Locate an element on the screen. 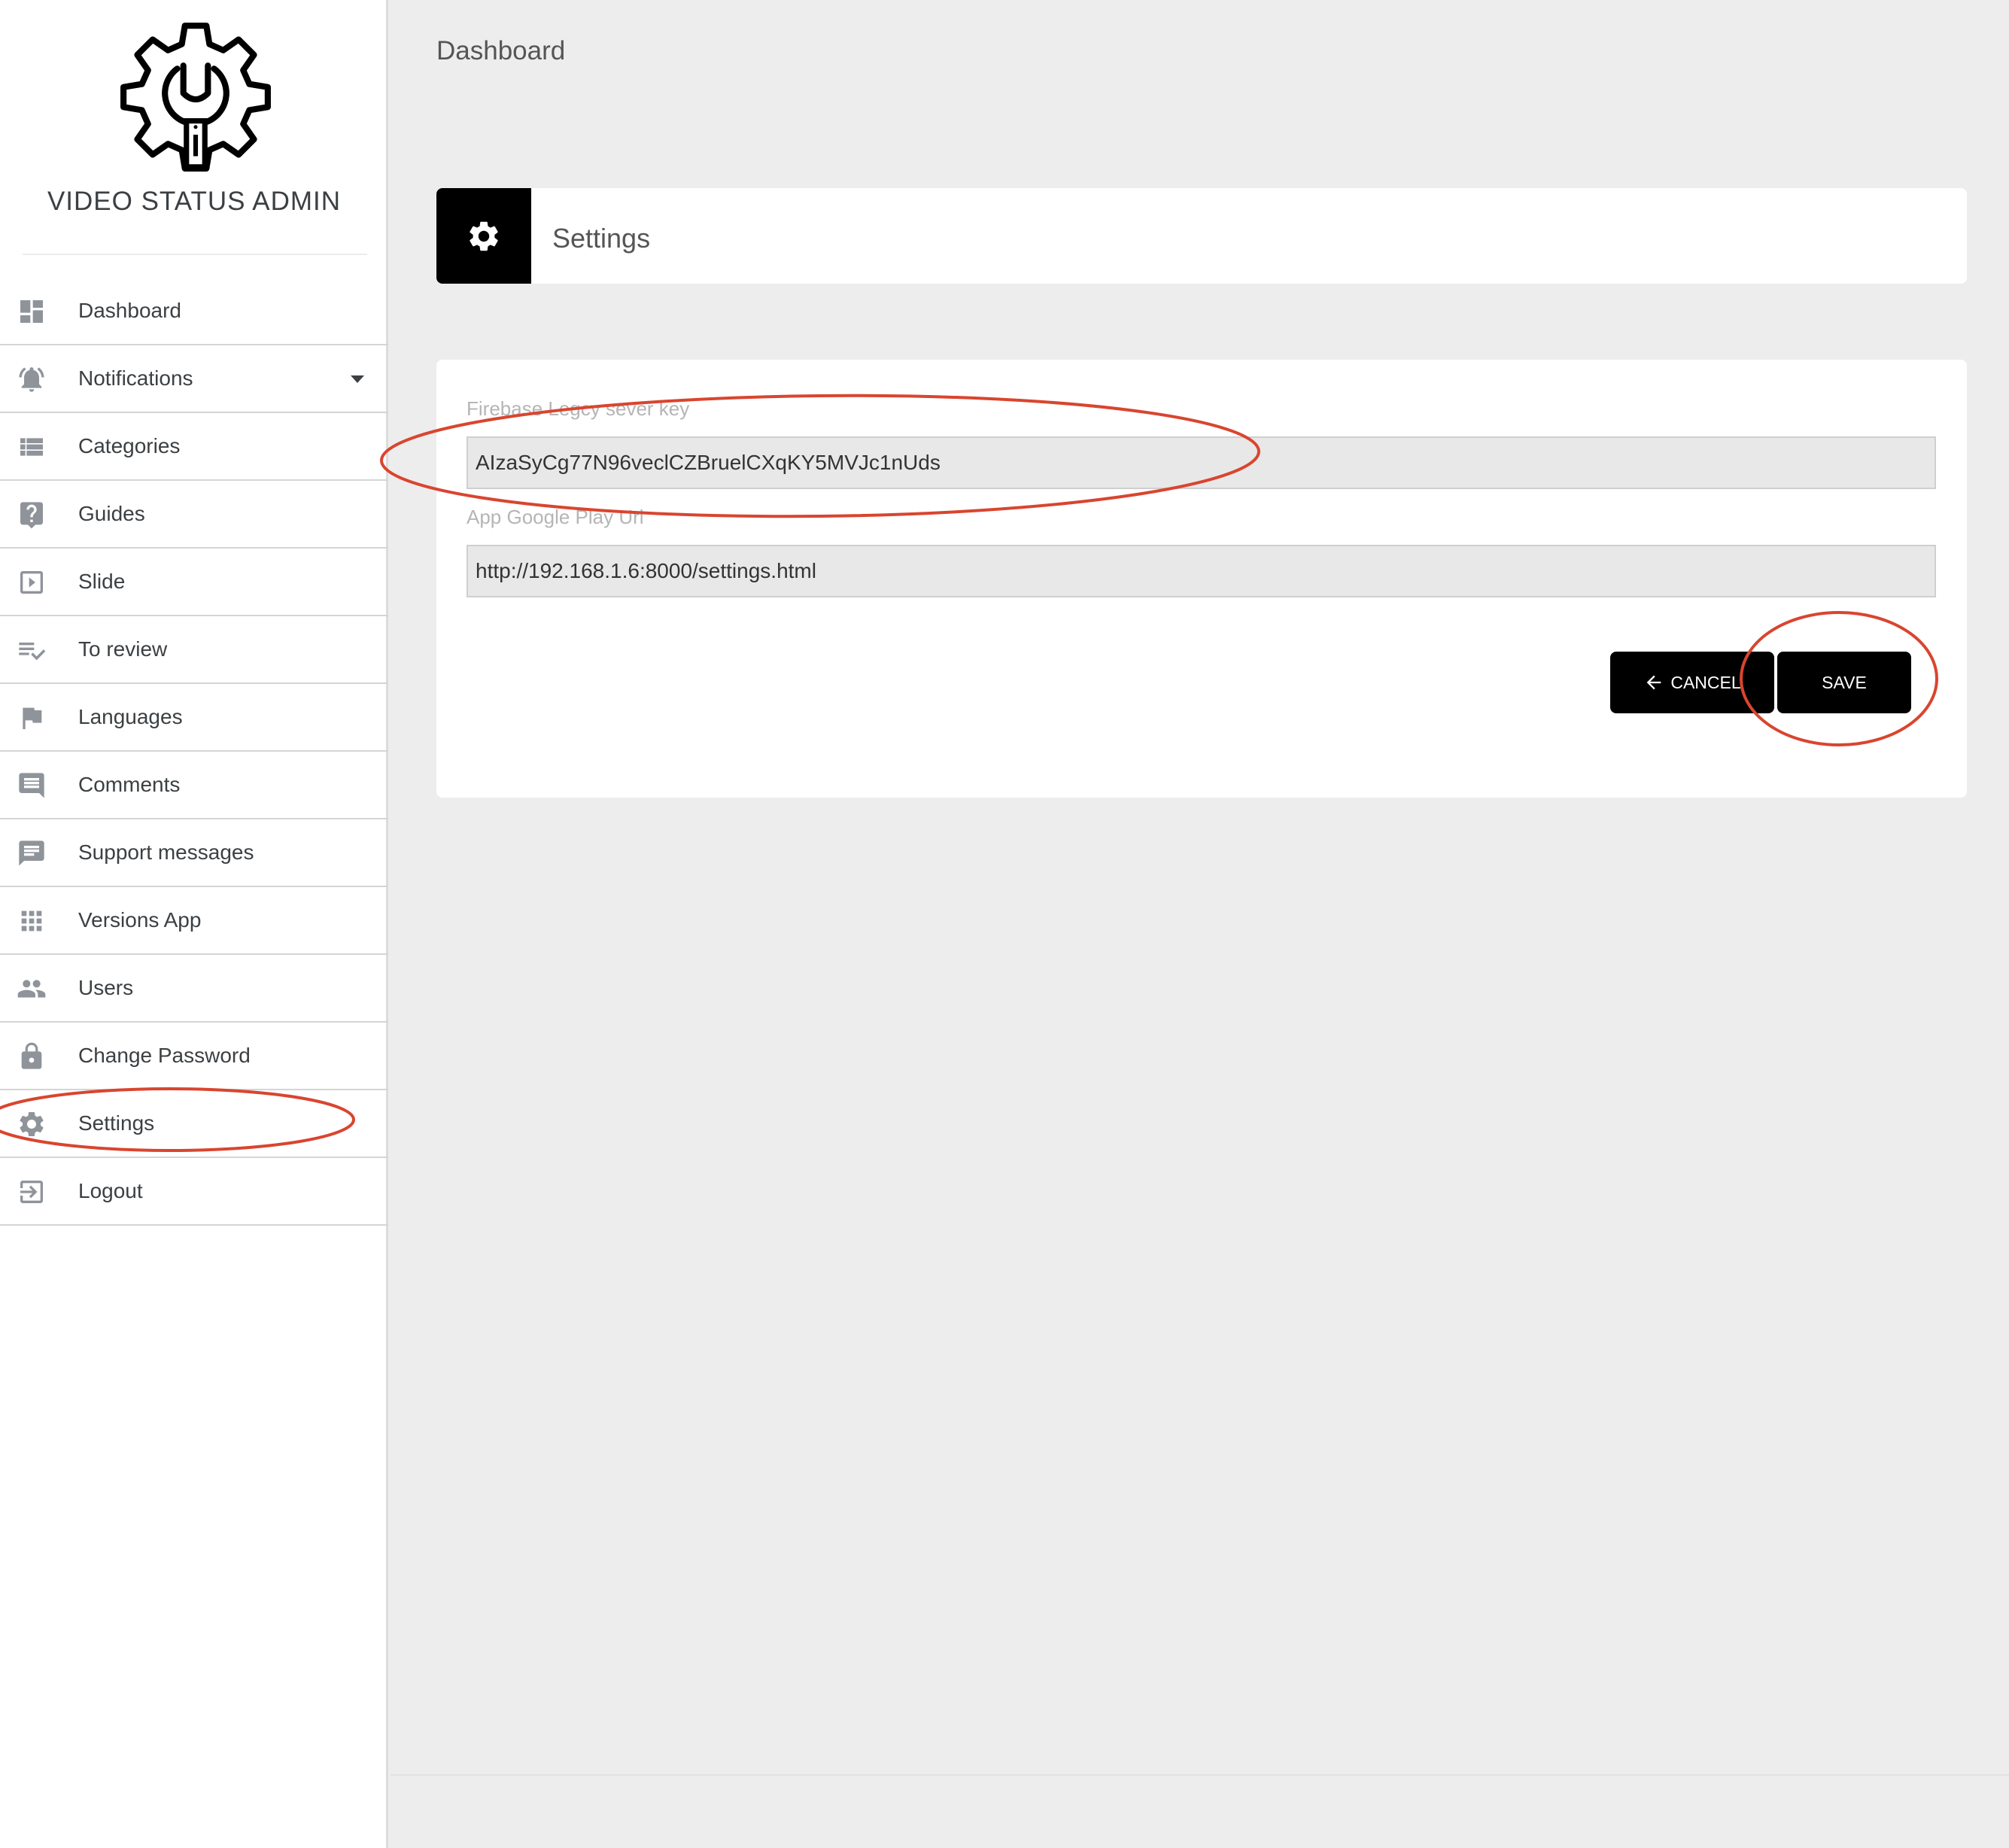 The height and width of the screenshot is (1848, 2009). sidebar-item-guides: Guides is located at coordinates (194, 515).